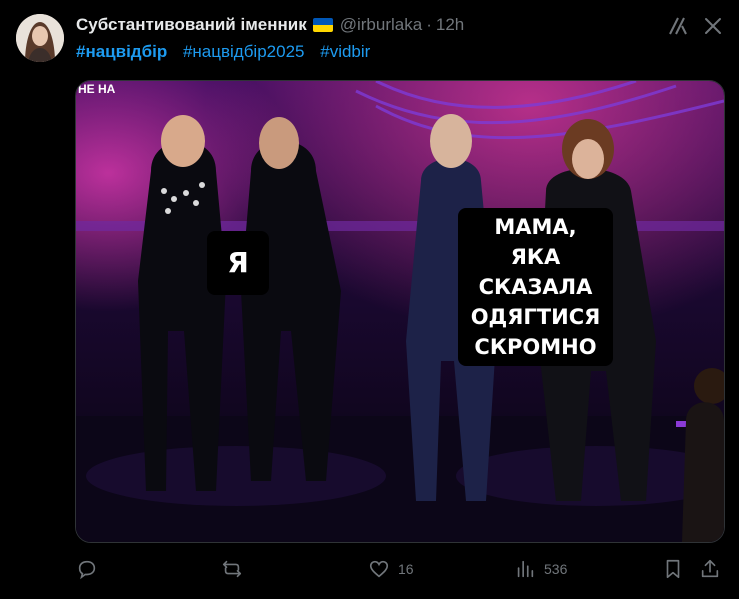 This screenshot has height=599, width=739. Describe the element at coordinates (535, 257) in the screenshot. I see `caption-line: ЯКА` at that location.